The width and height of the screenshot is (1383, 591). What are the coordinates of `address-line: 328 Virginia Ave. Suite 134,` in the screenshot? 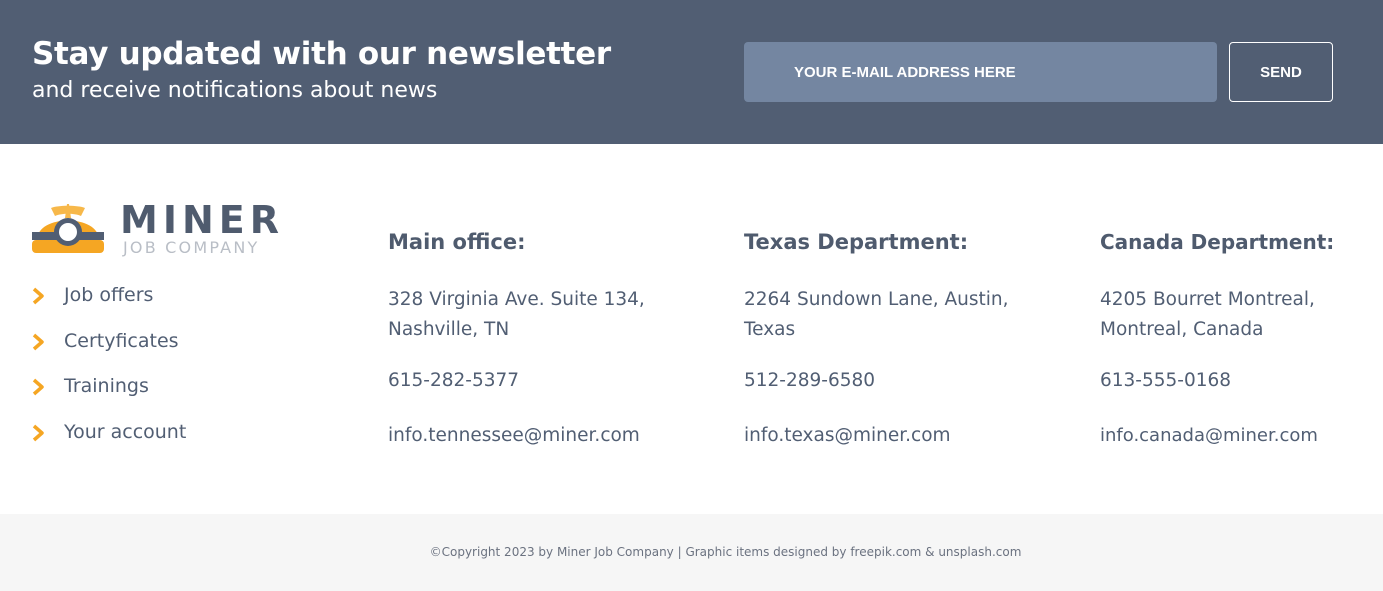 It's located at (516, 299).